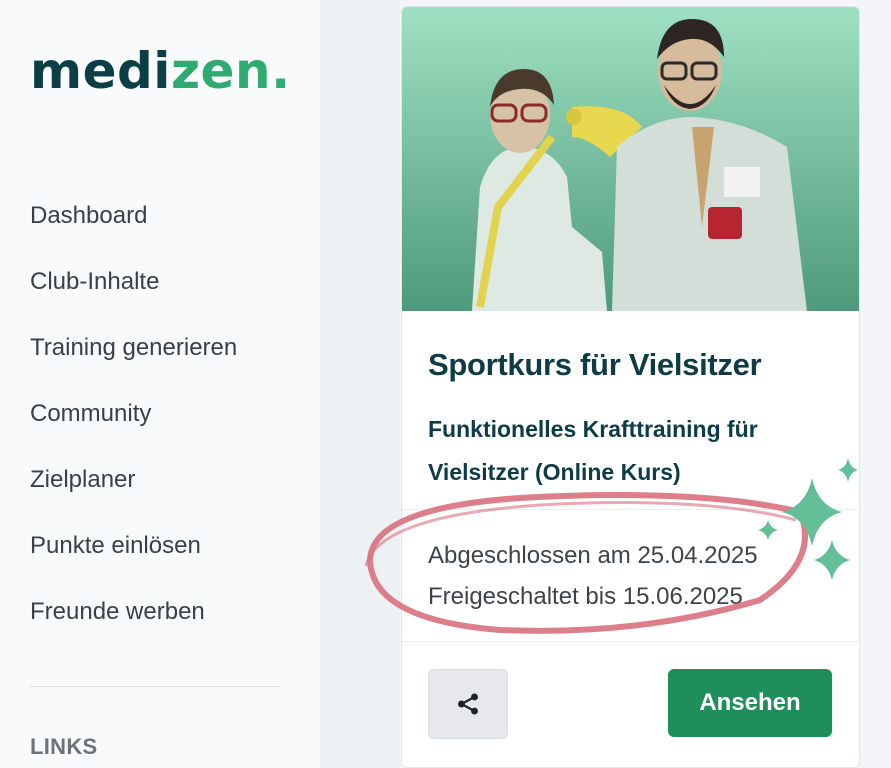  I want to click on logo-part-1: medi, so click(100, 71).